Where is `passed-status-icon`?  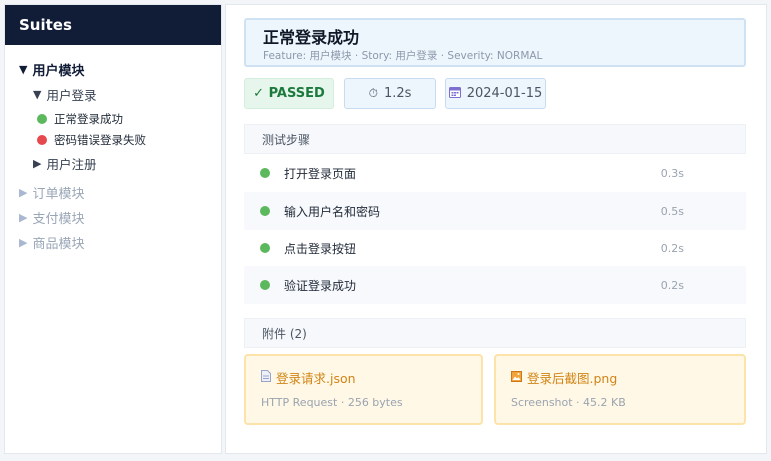 passed-status-icon is located at coordinates (42, 119).